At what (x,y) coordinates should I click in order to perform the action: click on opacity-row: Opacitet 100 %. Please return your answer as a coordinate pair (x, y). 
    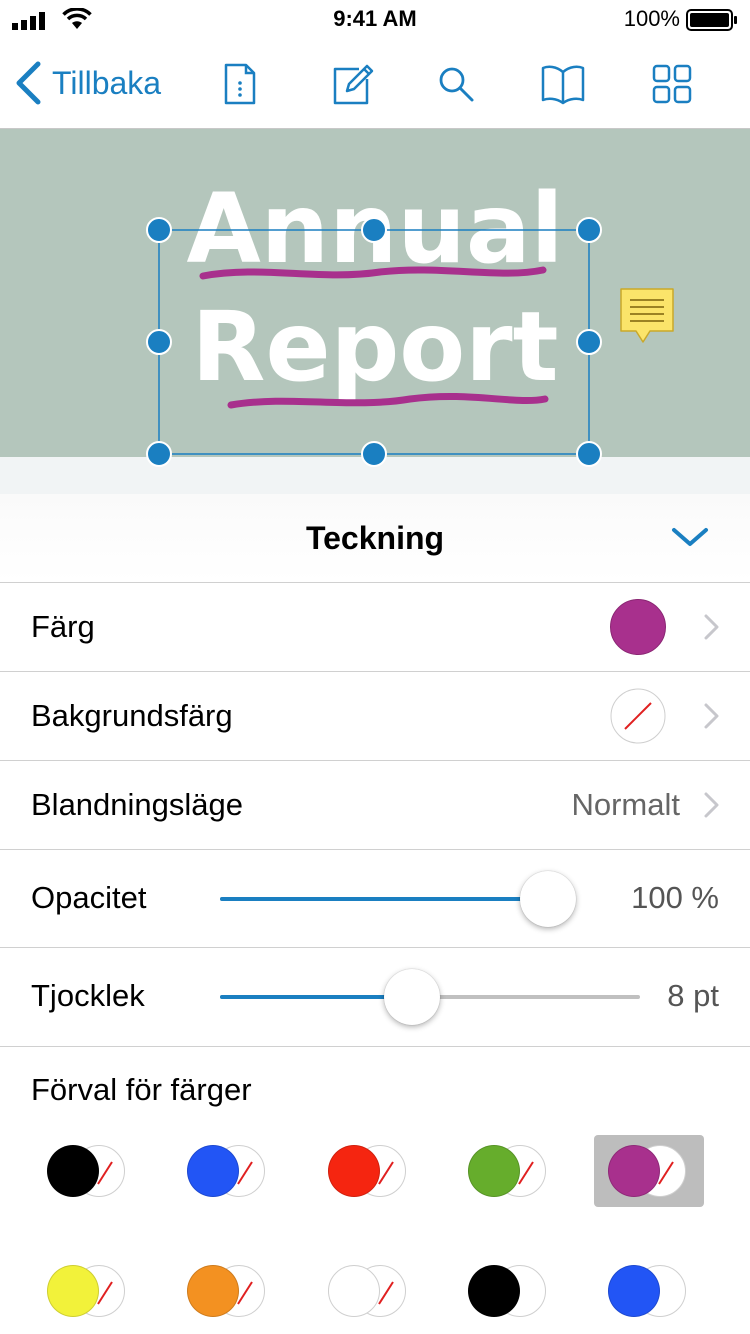
    Looking at the image, I should click on (375, 899).